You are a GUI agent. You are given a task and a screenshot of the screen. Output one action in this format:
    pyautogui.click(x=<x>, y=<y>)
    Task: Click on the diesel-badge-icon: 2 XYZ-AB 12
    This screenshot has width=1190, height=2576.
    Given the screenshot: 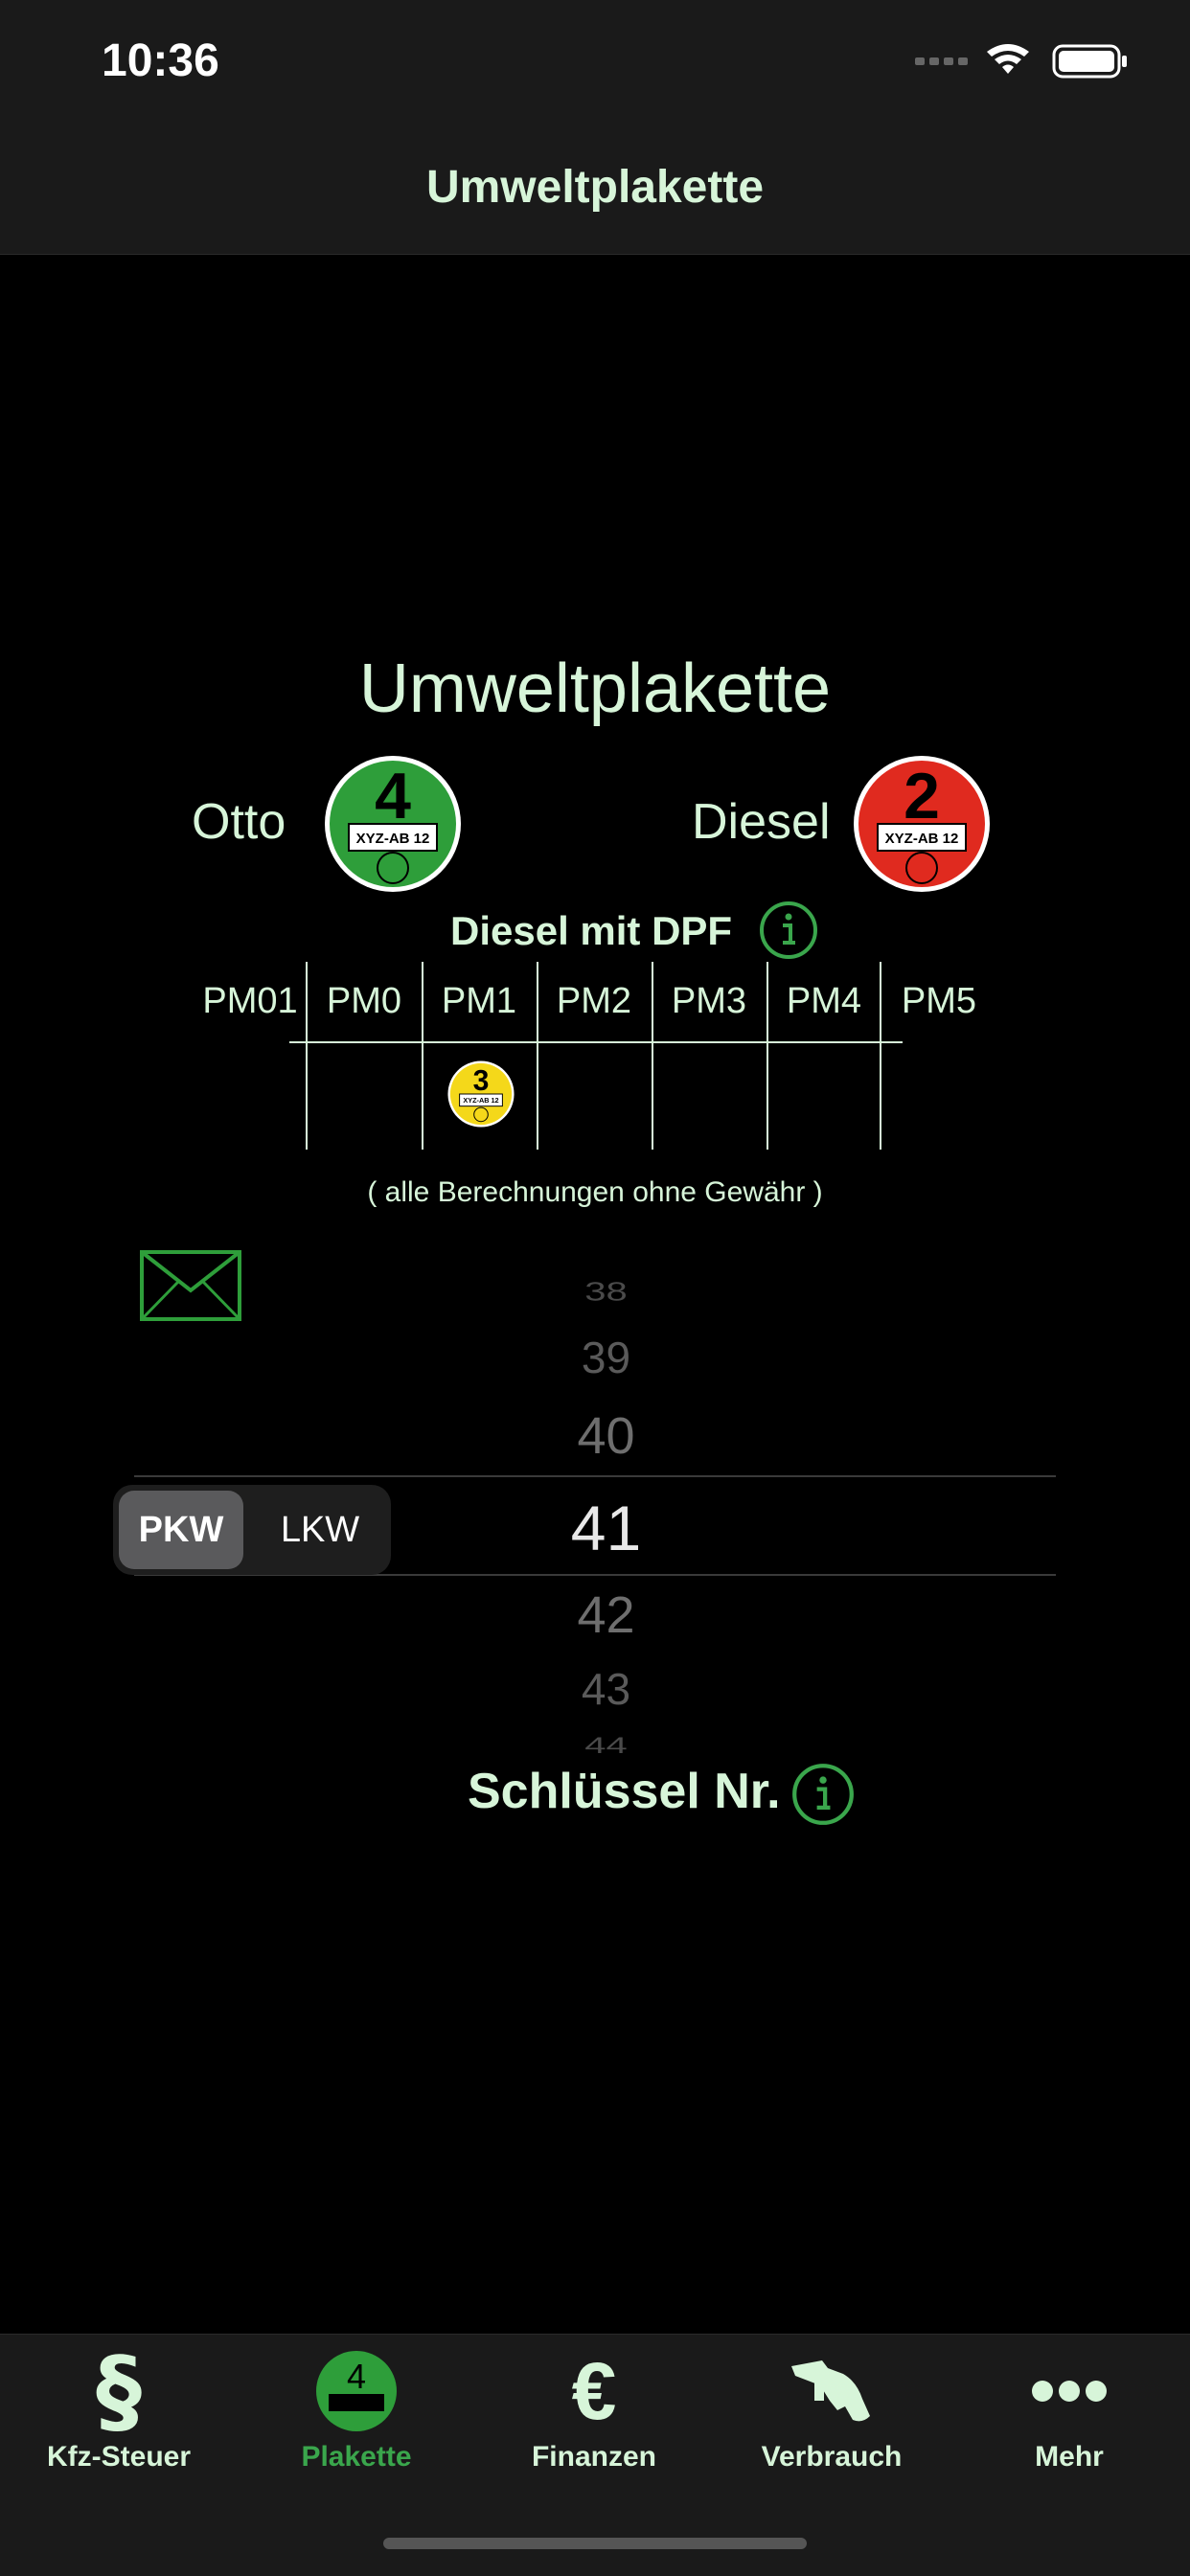 What is the action you would take?
    pyautogui.click(x=922, y=824)
    